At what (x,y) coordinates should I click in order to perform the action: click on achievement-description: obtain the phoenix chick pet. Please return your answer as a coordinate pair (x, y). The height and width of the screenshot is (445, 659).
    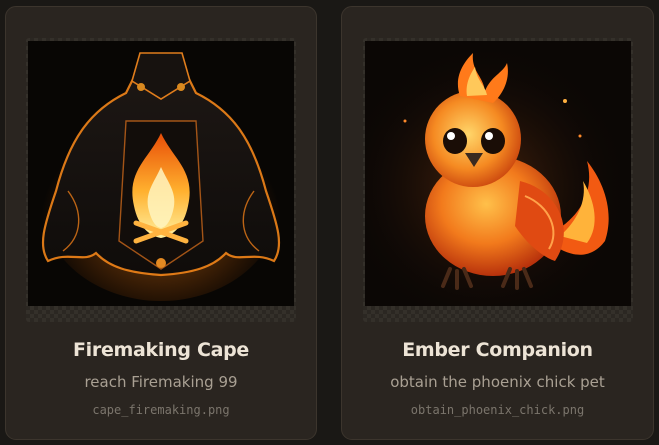
    Looking at the image, I should click on (497, 382).